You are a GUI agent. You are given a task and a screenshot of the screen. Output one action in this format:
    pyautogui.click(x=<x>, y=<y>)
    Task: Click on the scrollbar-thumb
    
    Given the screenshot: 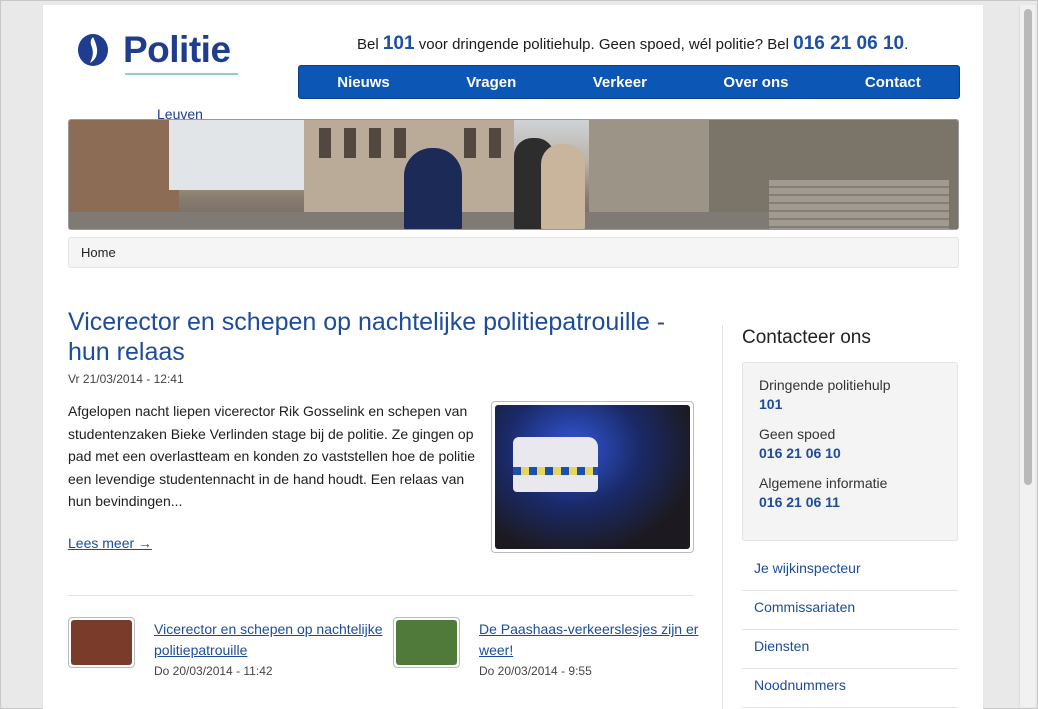 What is the action you would take?
    pyautogui.click(x=1028, y=247)
    